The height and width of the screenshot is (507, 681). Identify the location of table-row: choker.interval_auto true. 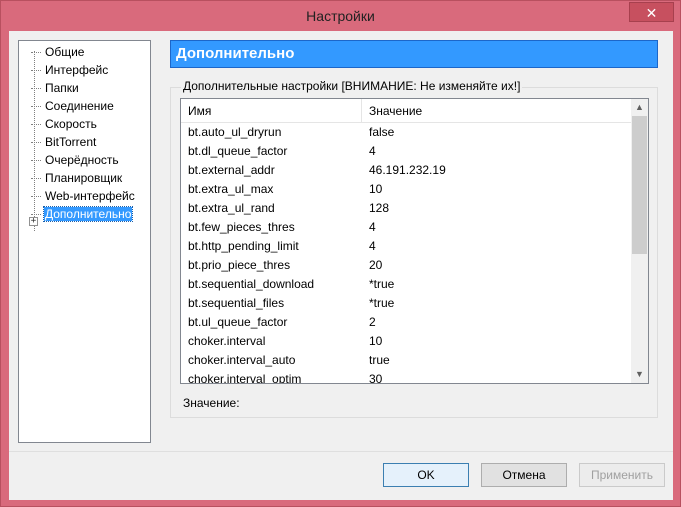
(406, 360).